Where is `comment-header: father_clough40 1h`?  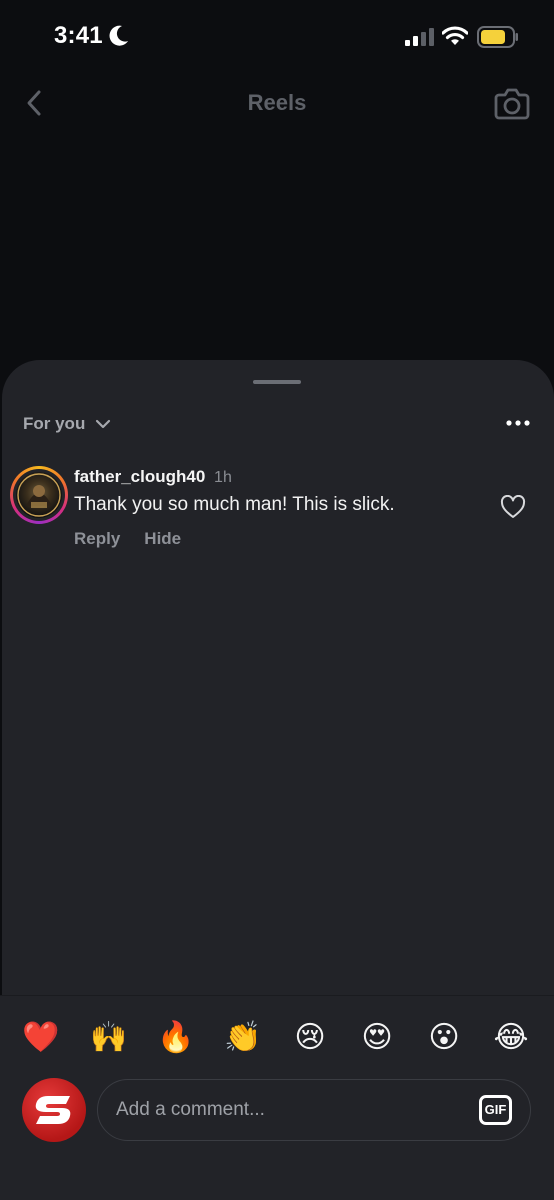
comment-header: father_clough40 1h is located at coordinates (153, 477).